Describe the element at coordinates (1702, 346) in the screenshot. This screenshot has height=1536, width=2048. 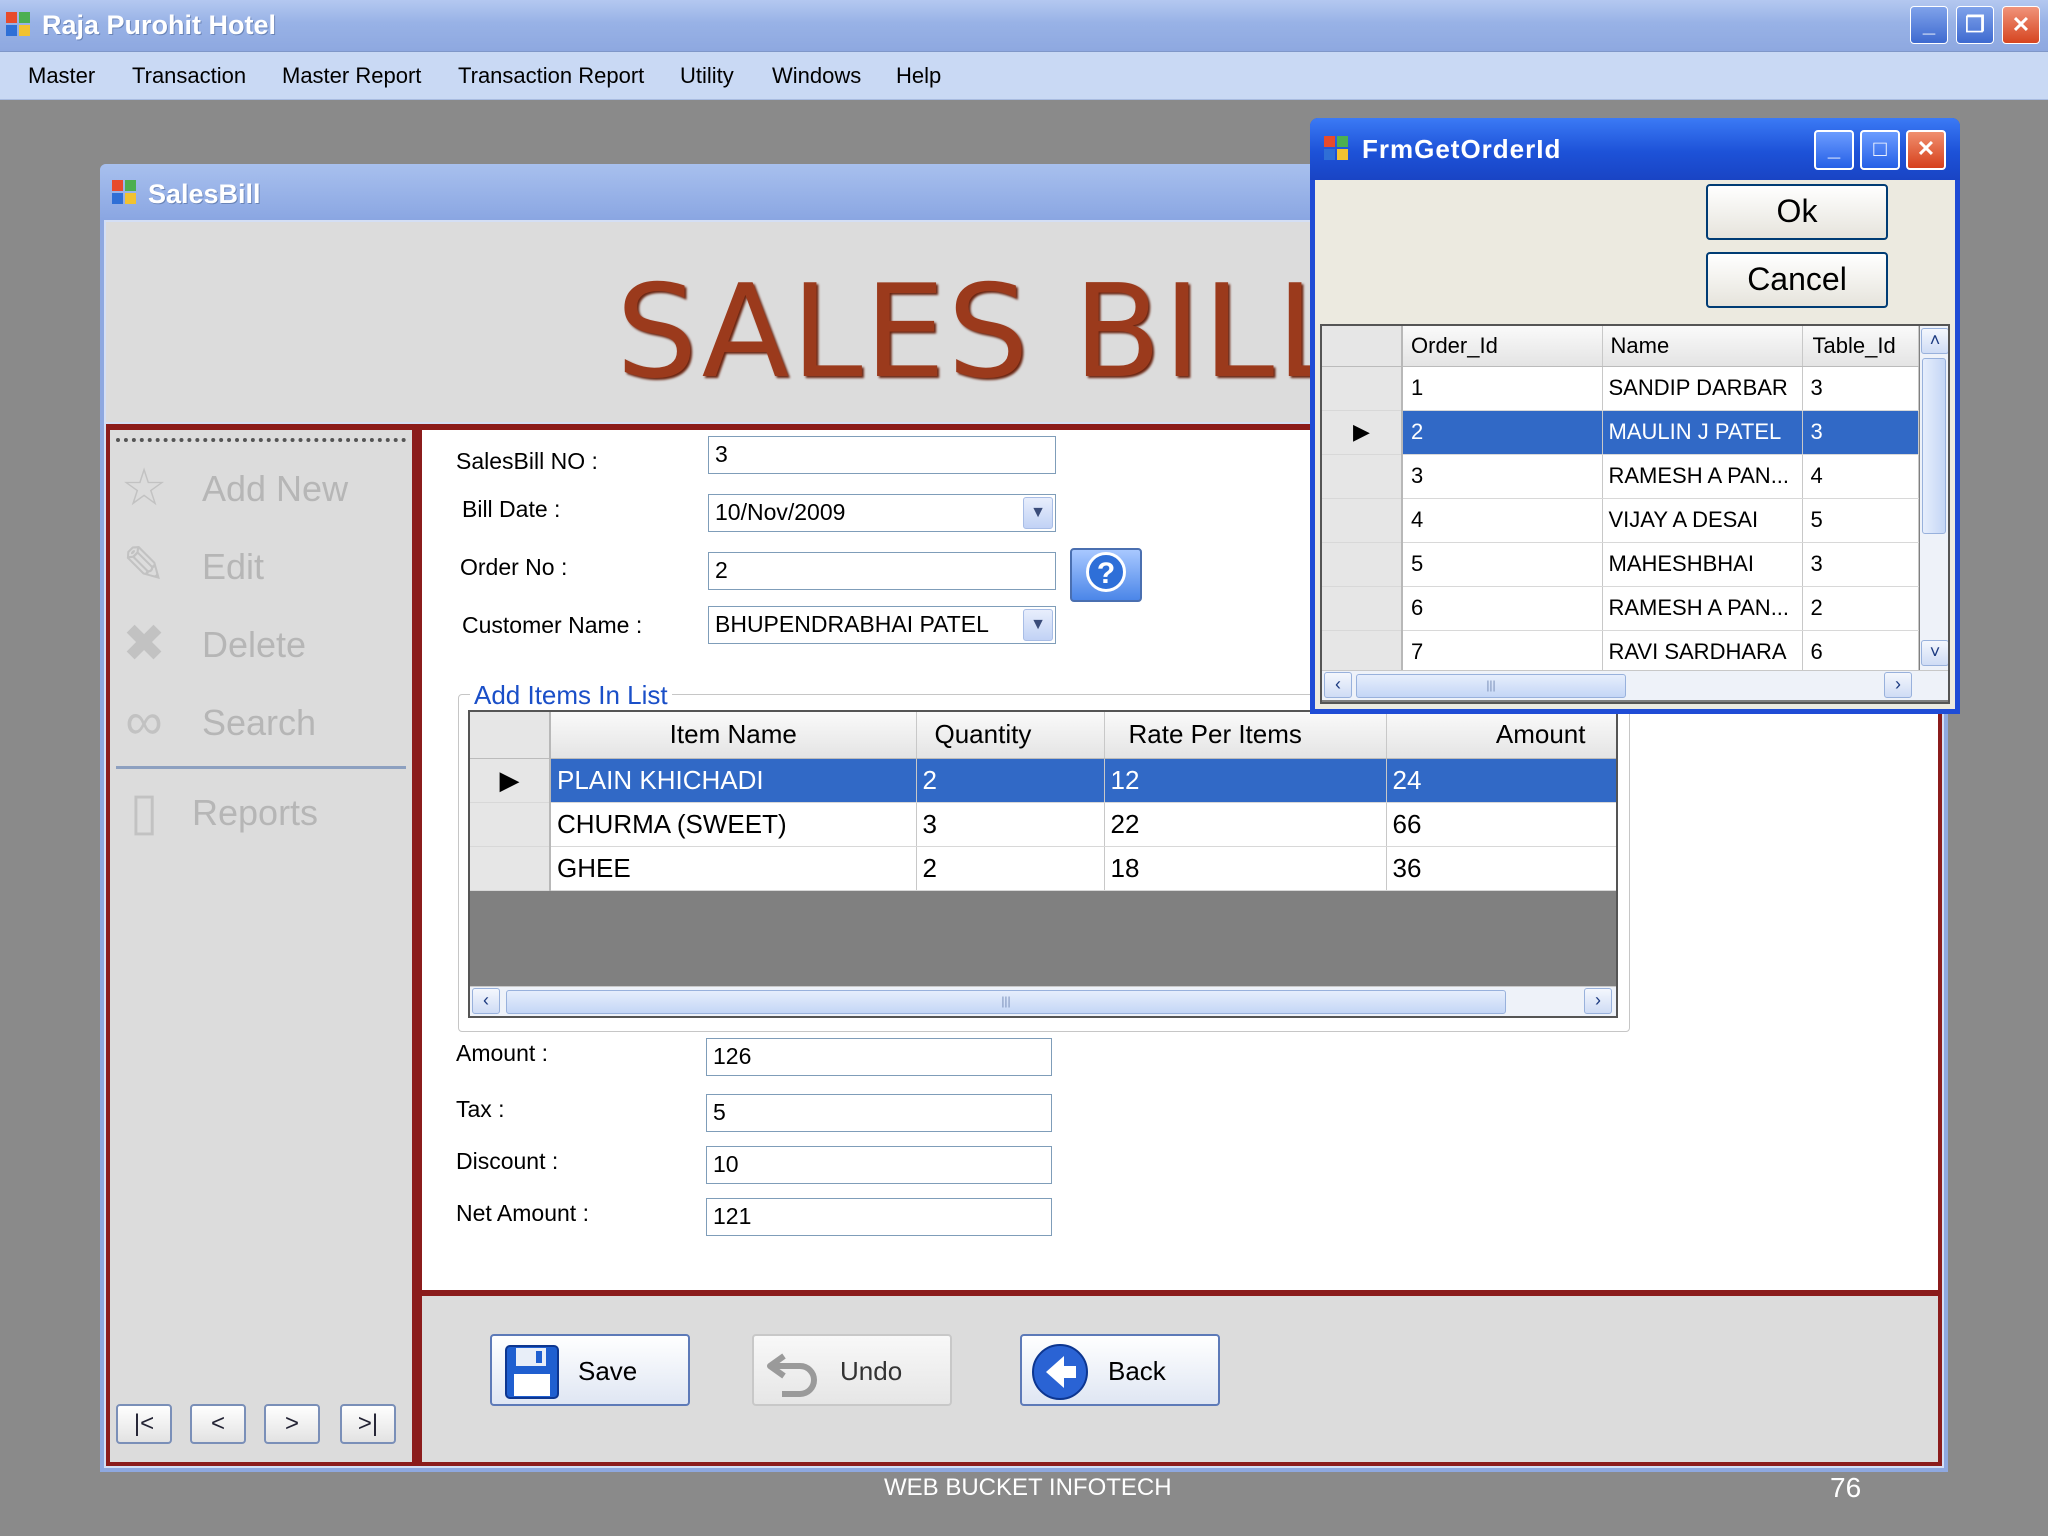
I see `column-header: Name` at that location.